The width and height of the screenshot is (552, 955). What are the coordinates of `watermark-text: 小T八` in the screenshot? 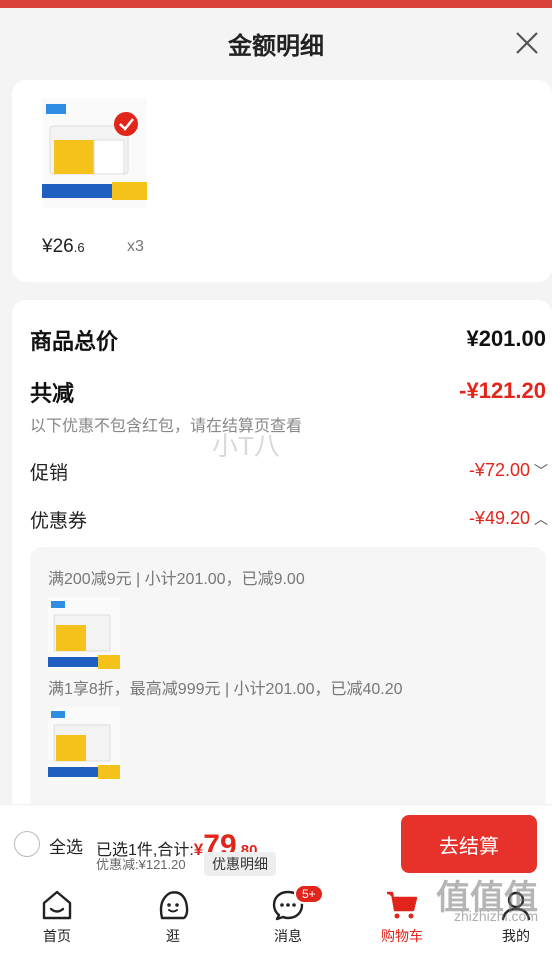 It's located at (246, 446).